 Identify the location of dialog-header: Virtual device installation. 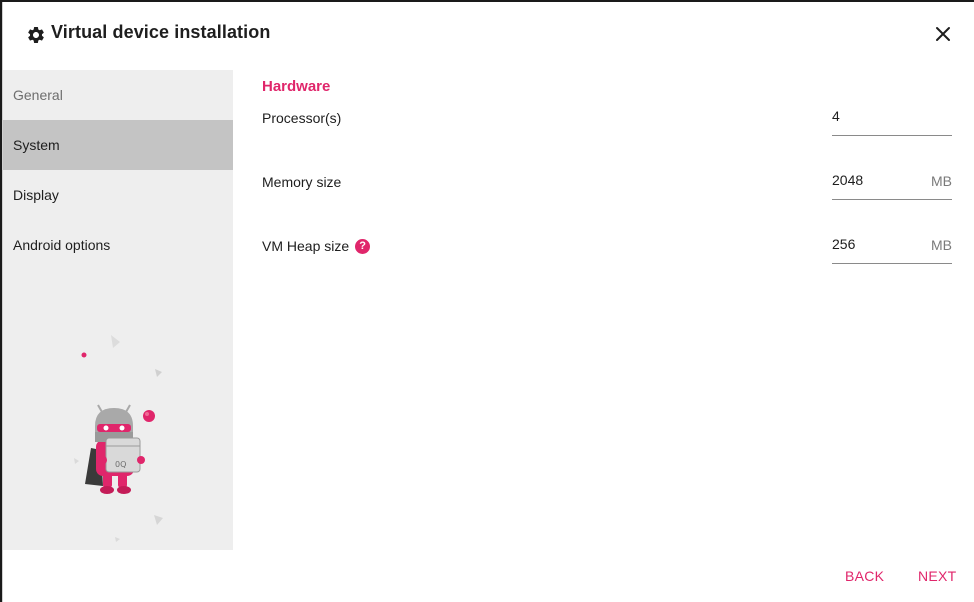
(488, 36).